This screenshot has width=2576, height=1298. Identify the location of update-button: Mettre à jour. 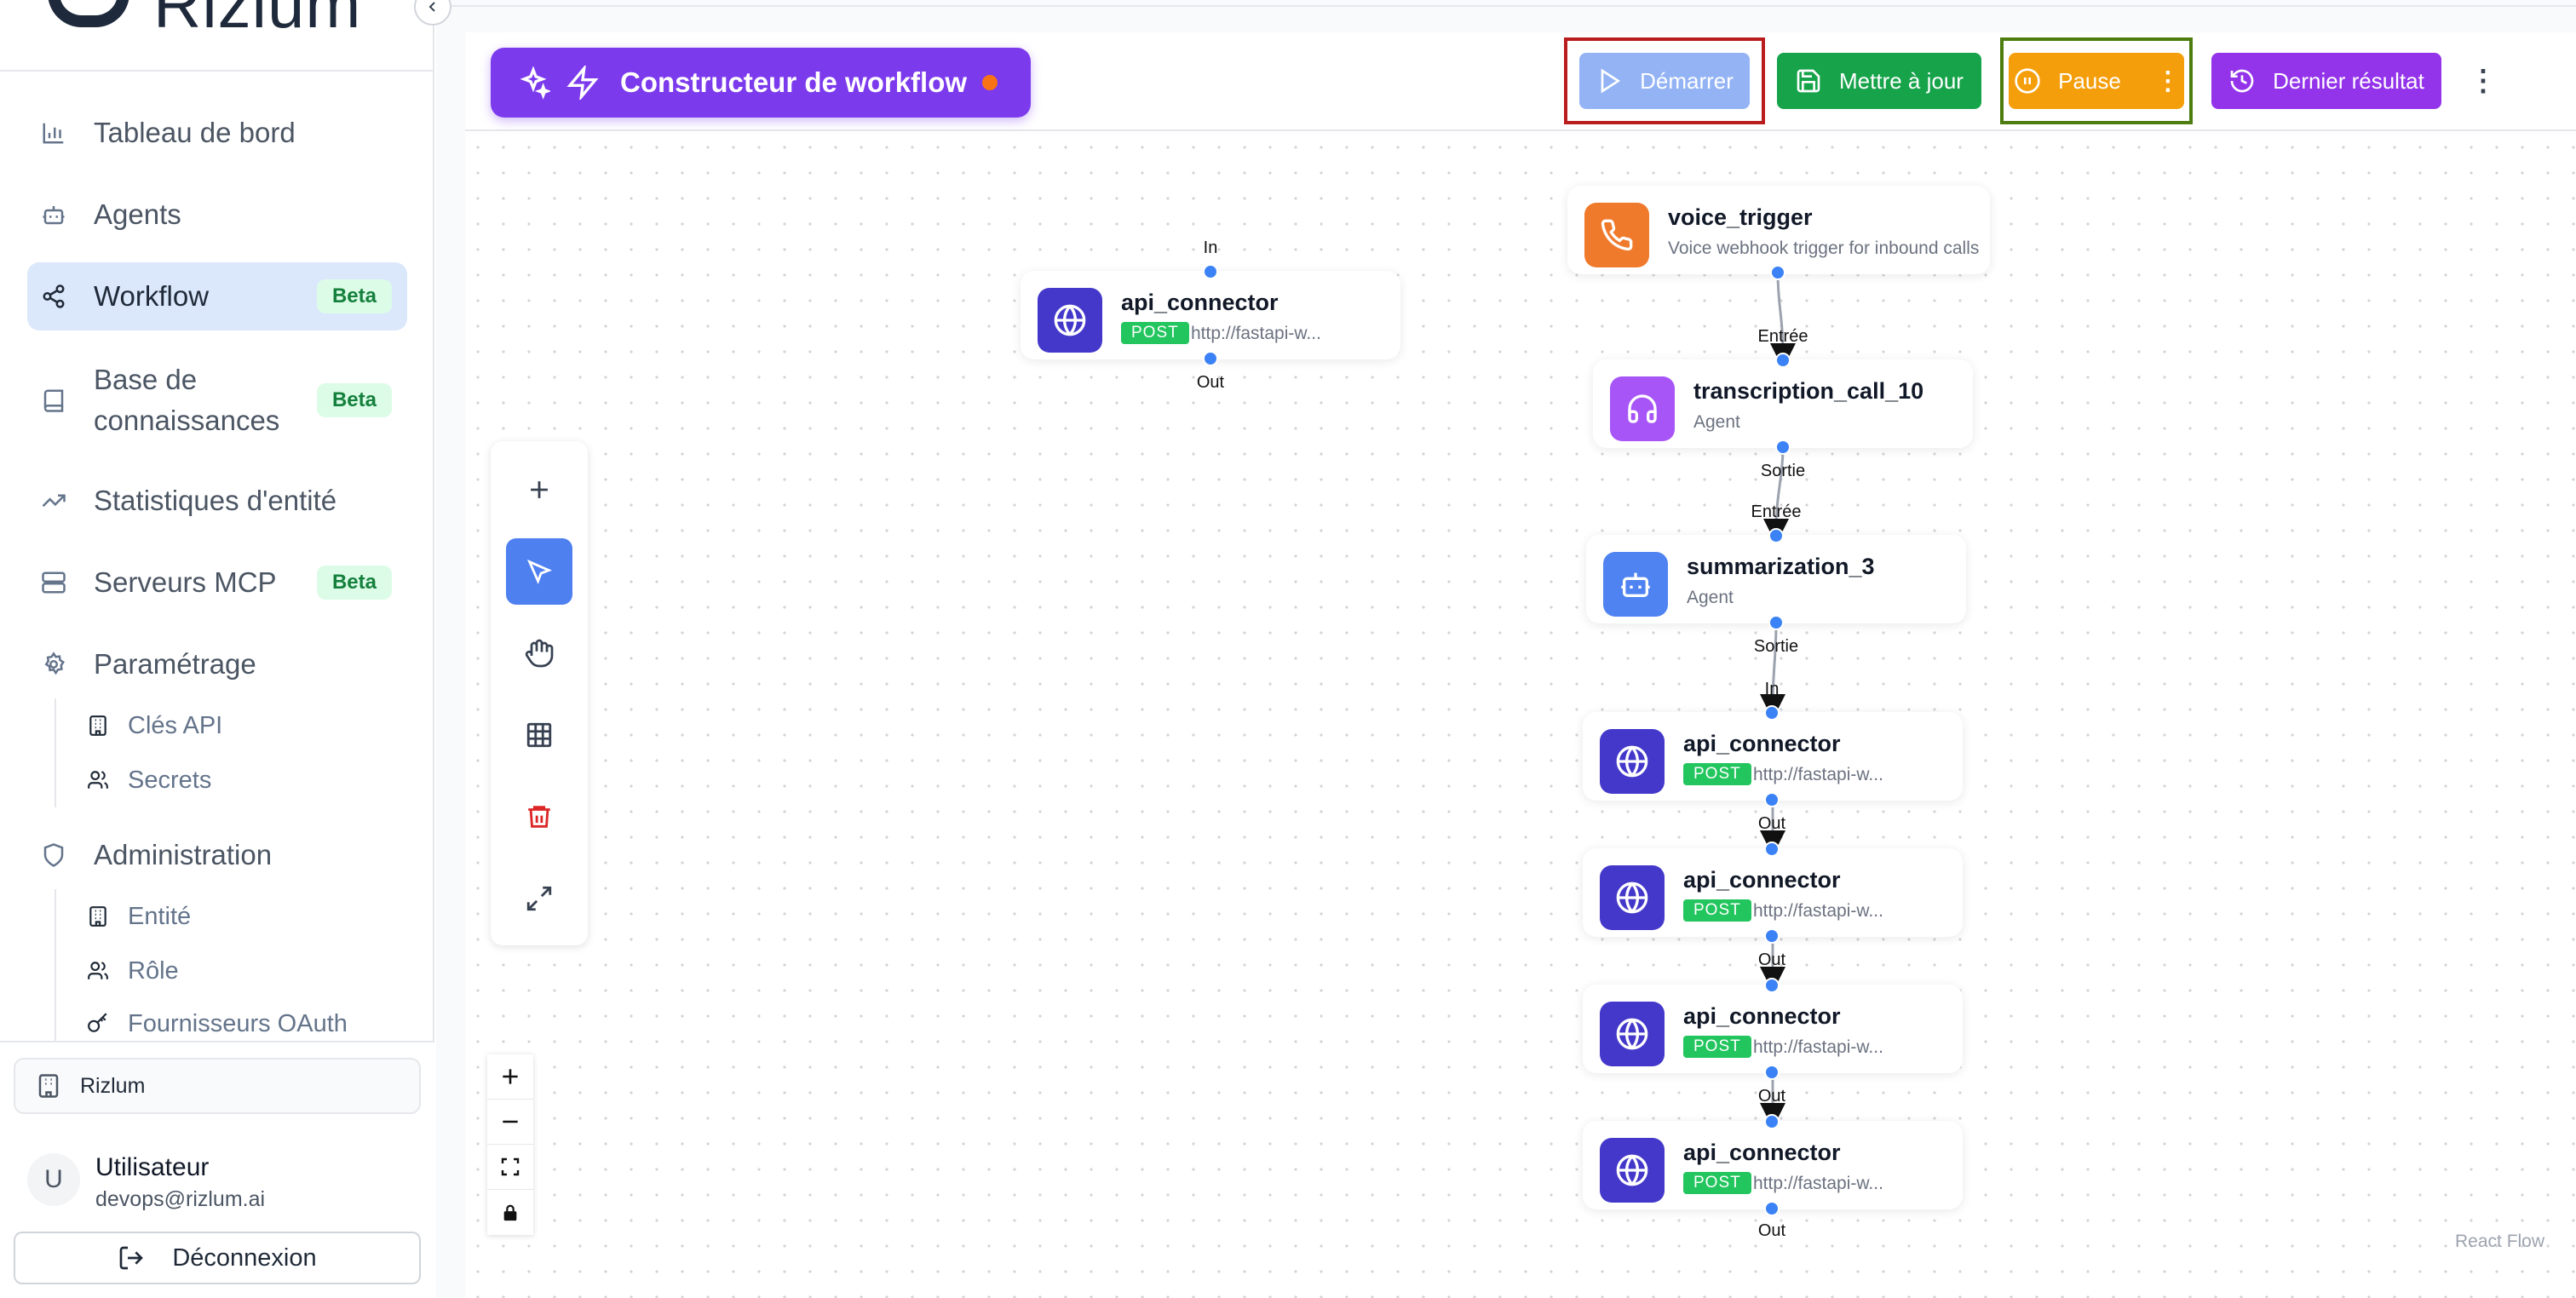
(1879, 81).